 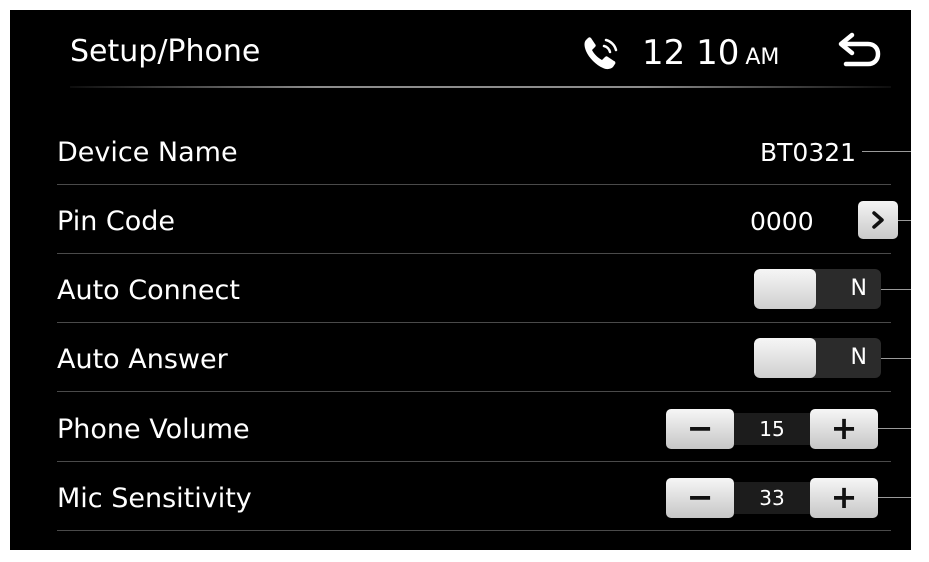 I want to click on device-name-value: BT0321, so click(x=808, y=152).